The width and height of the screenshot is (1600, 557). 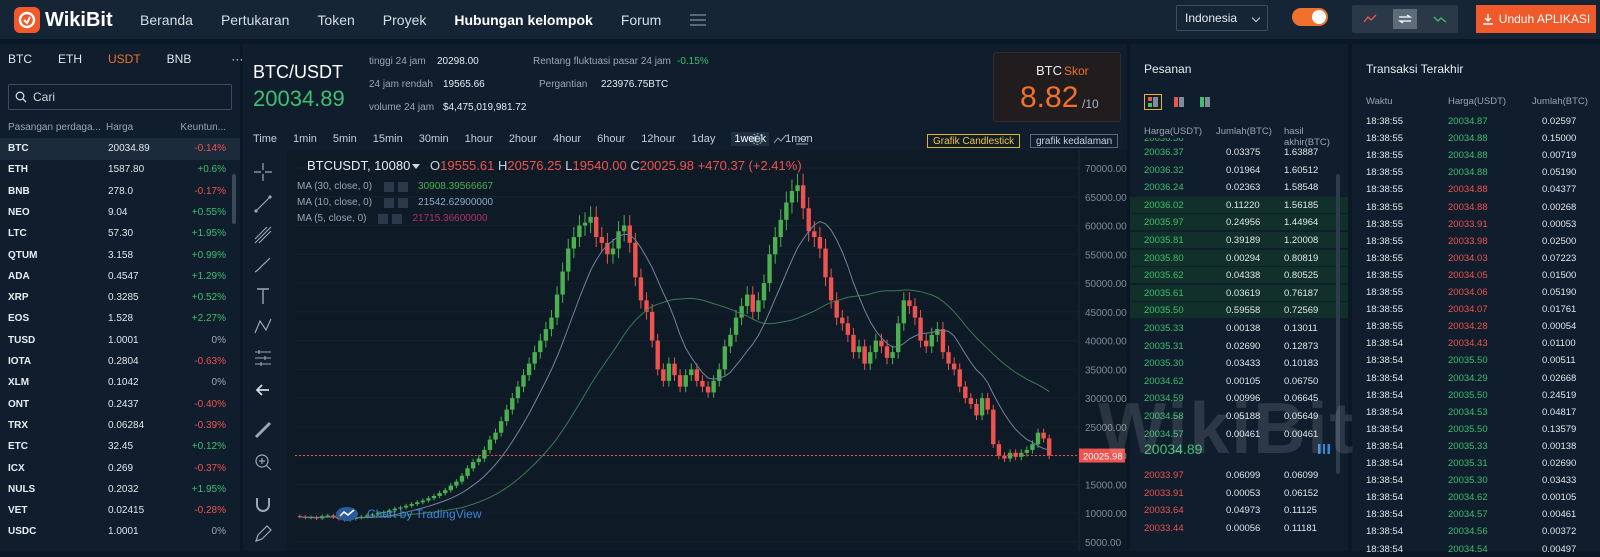 I want to click on settings-gear-icon, so click(x=757, y=139).